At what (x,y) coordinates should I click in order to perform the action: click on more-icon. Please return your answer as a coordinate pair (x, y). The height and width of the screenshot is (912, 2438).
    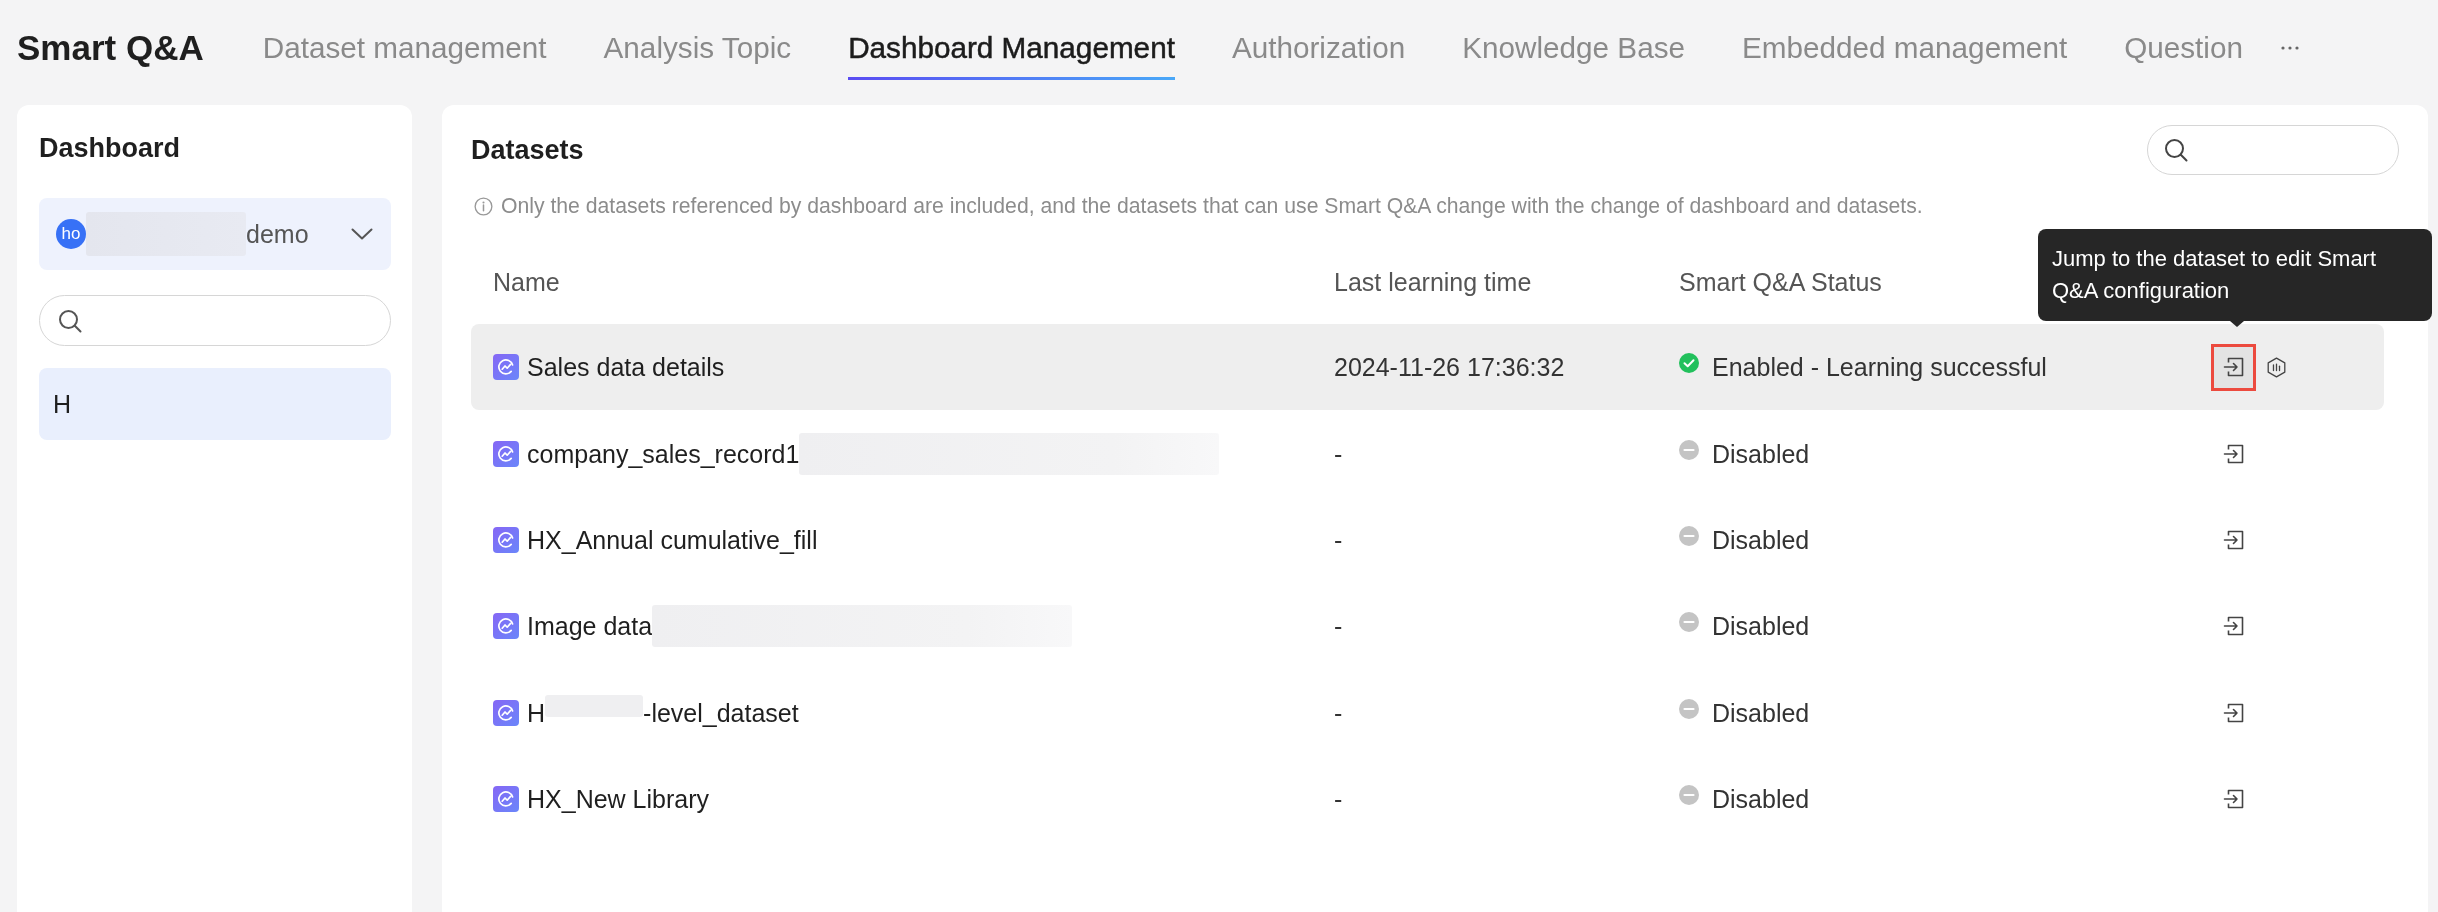
    Looking at the image, I should click on (2290, 48).